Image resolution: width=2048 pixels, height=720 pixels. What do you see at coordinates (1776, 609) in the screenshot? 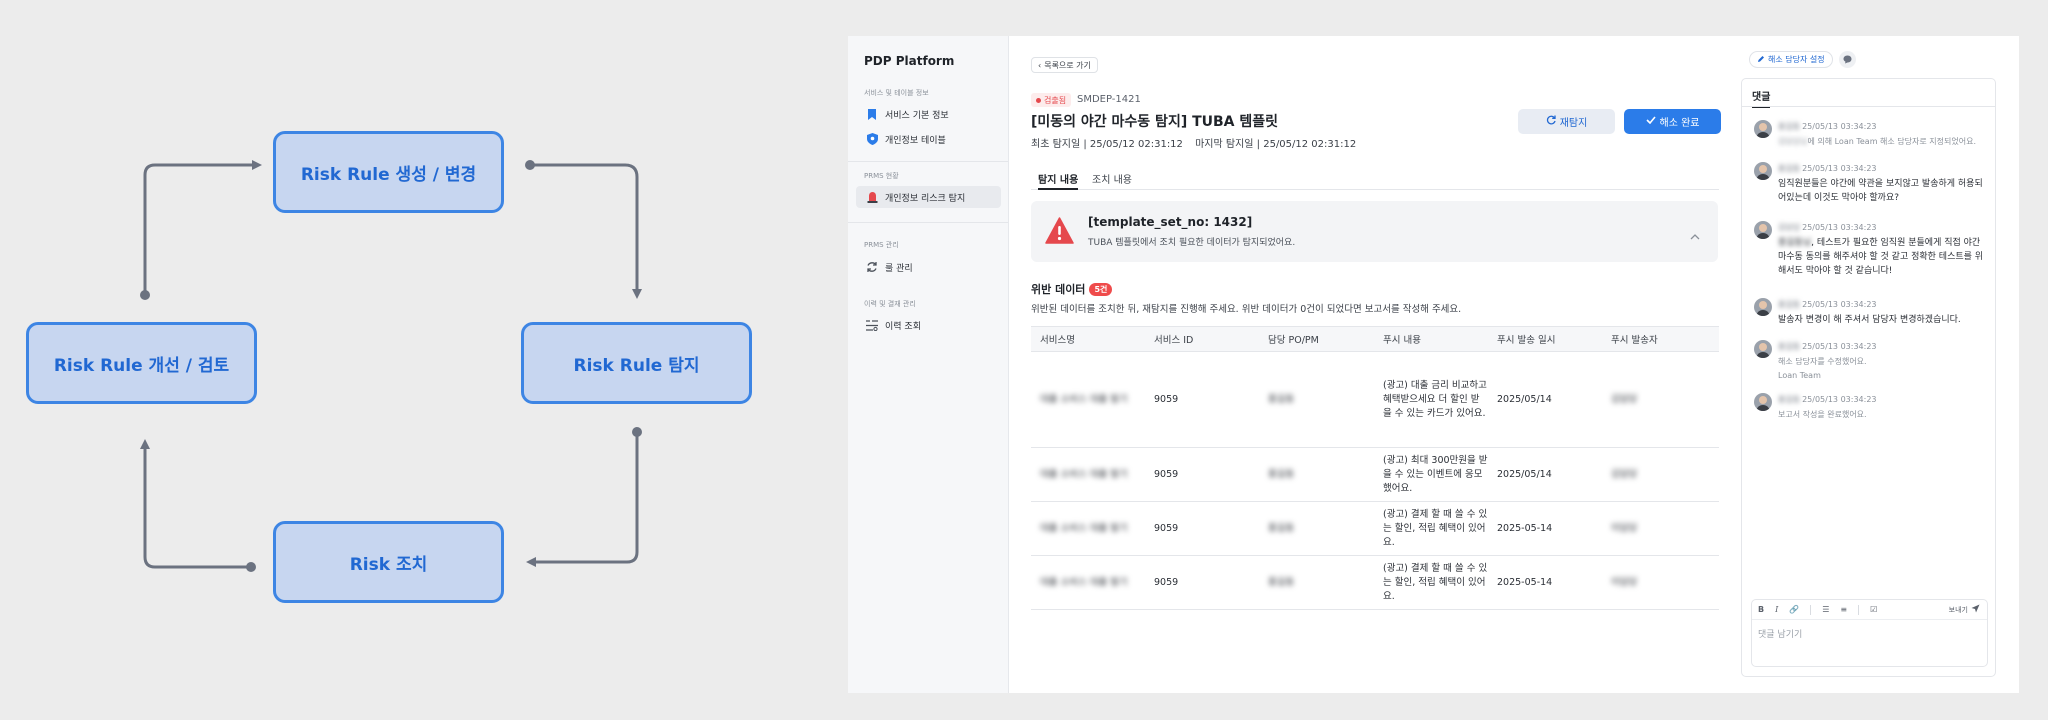
I see `italic-icon: I` at bounding box center [1776, 609].